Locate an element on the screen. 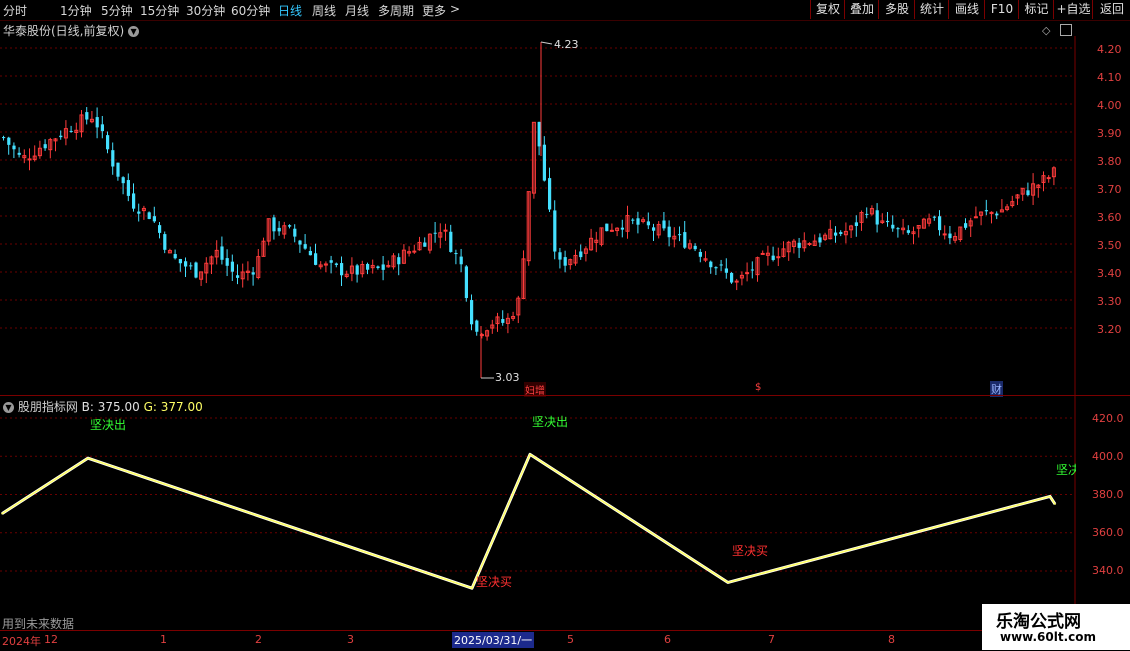 The height and width of the screenshot is (651, 1130). period-tab-monthly: 月线 is located at coordinates (357, 10).